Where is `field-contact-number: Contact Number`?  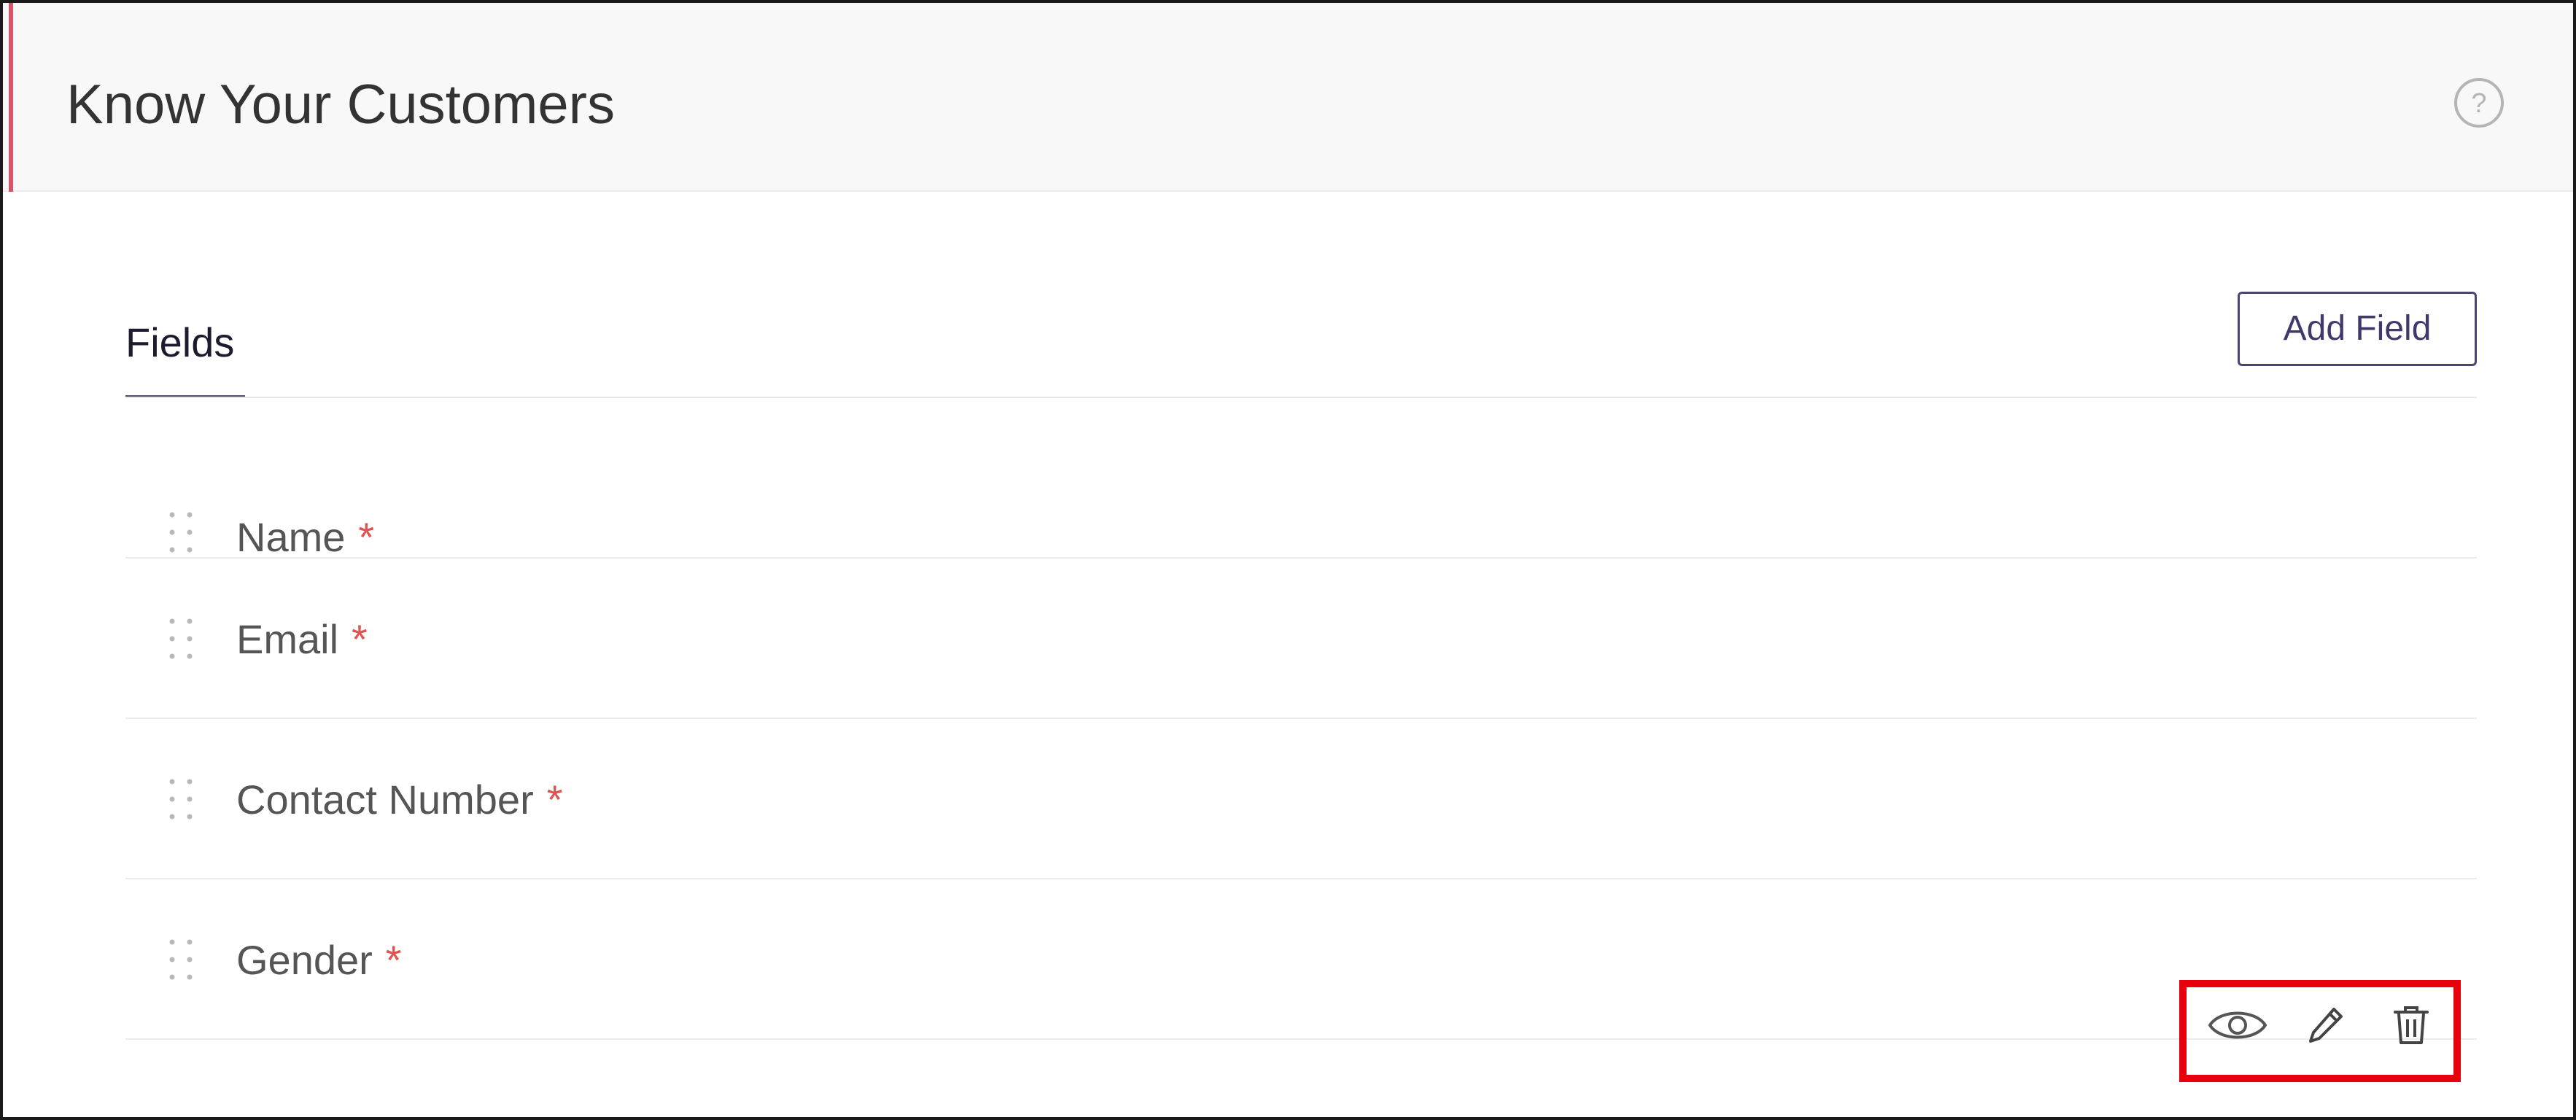 field-contact-number: Contact Number is located at coordinates (385, 799).